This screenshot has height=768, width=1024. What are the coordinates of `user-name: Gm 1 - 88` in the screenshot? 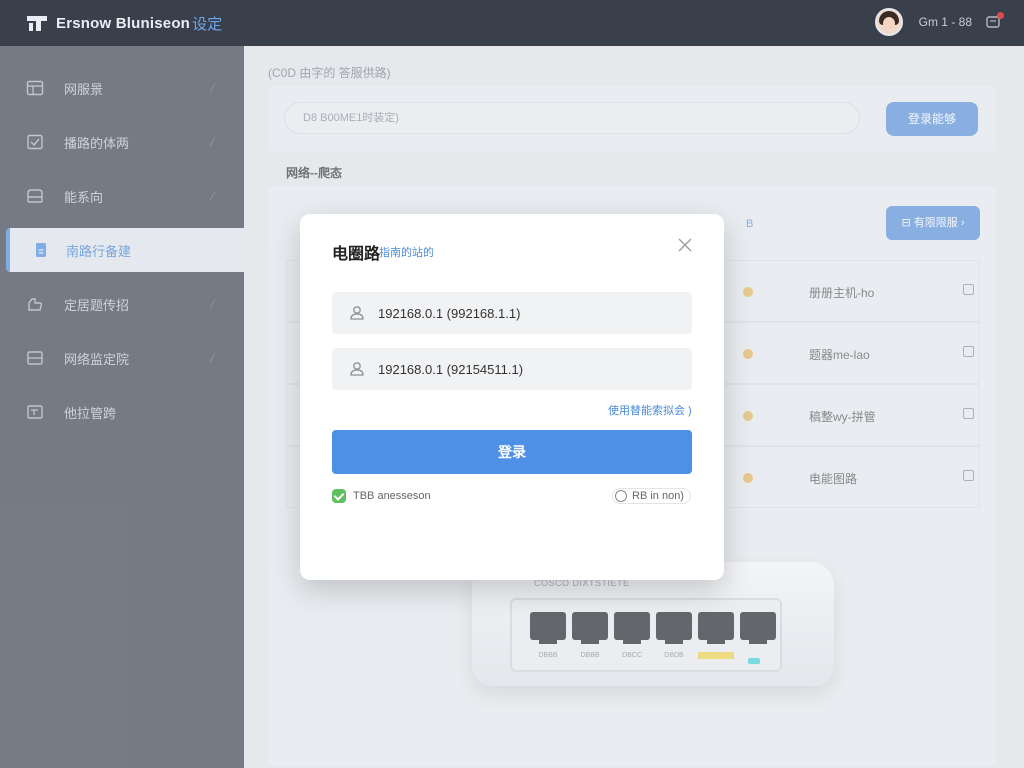 It's located at (945, 22).